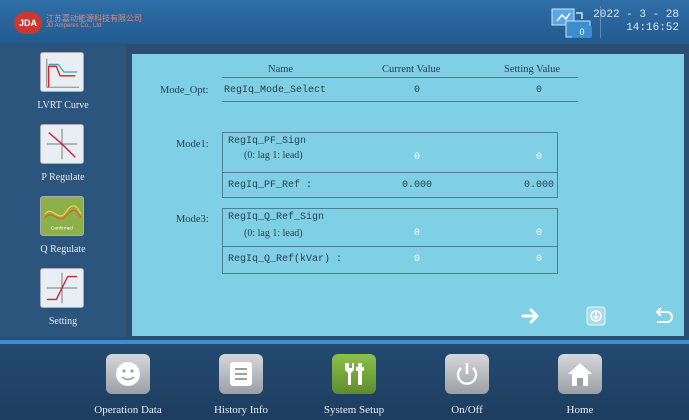 The image size is (689, 420). I want to click on nav-label: On/Off, so click(467, 410).